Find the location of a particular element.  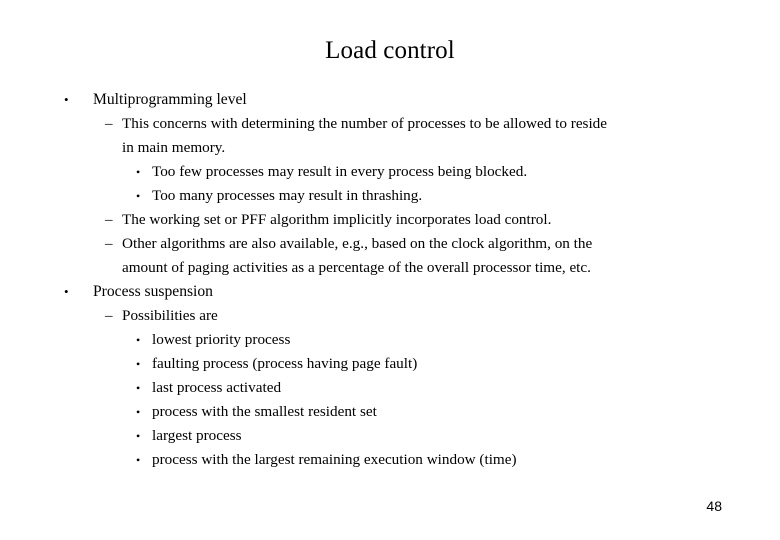

bullet-text: largest process is located at coordinates (197, 435).